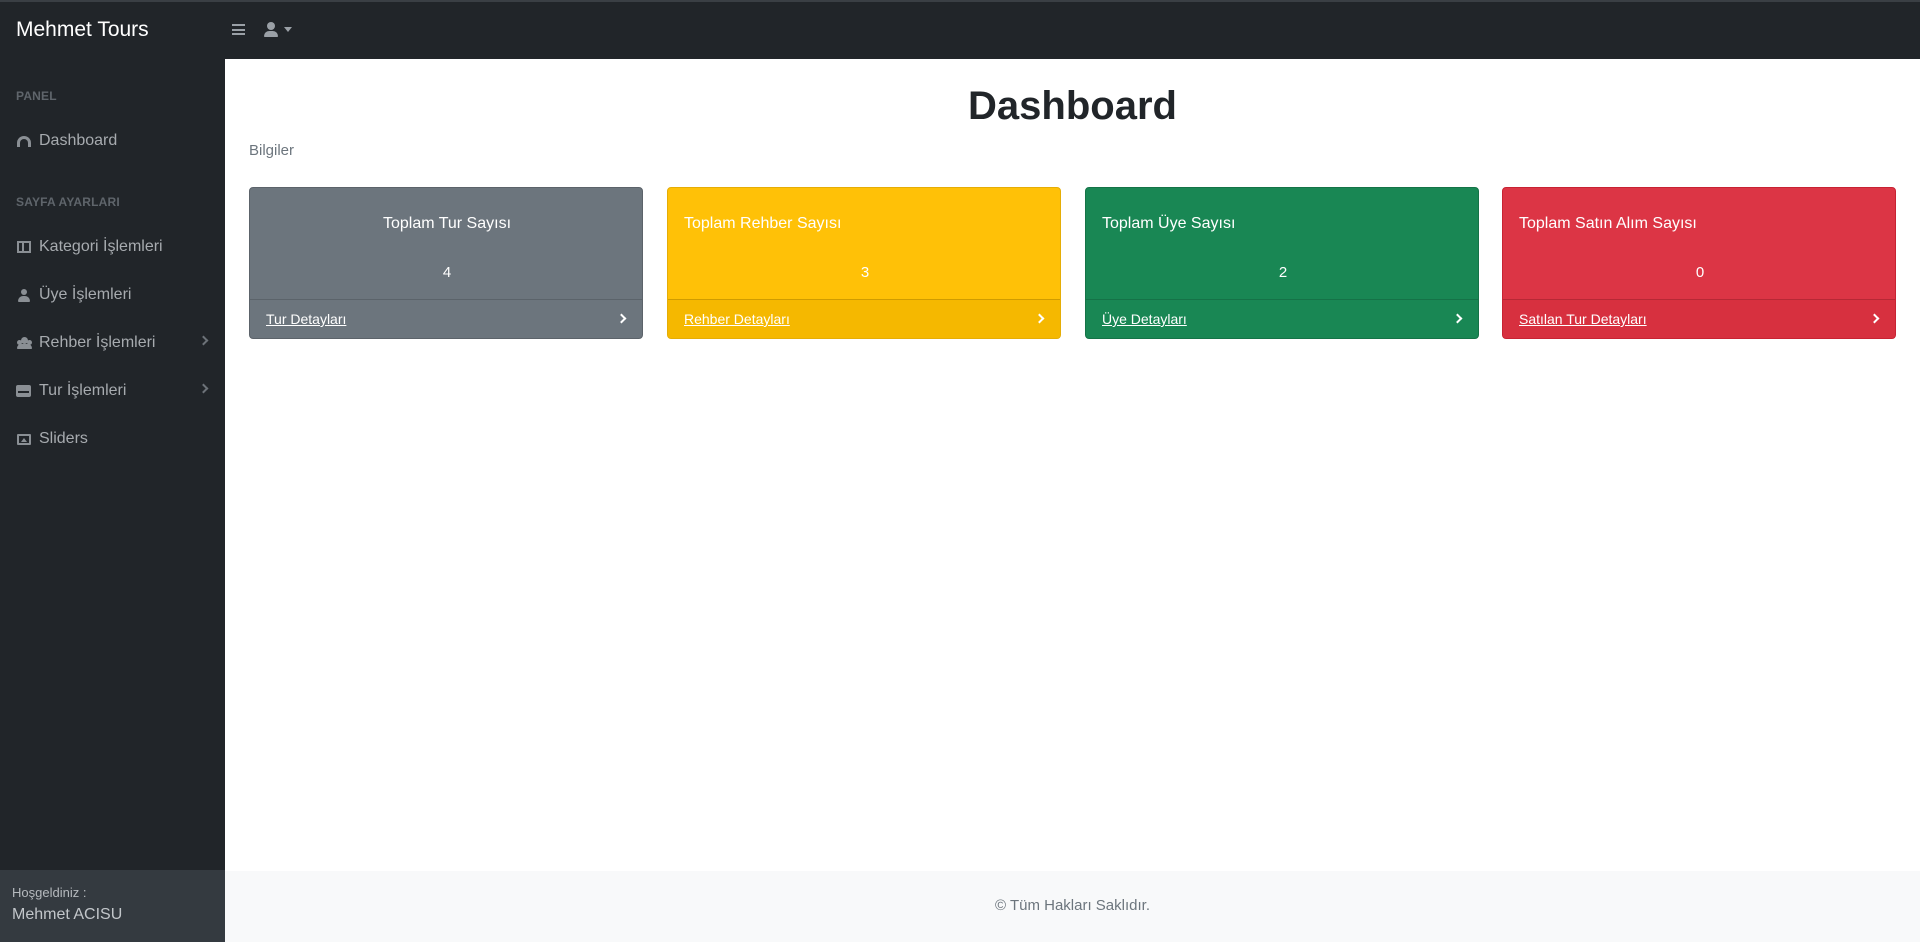 The image size is (1920, 942). Describe the element at coordinates (1699, 318) in the screenshot. I see `card-footer: Satılan Tur Detayları` at that location.